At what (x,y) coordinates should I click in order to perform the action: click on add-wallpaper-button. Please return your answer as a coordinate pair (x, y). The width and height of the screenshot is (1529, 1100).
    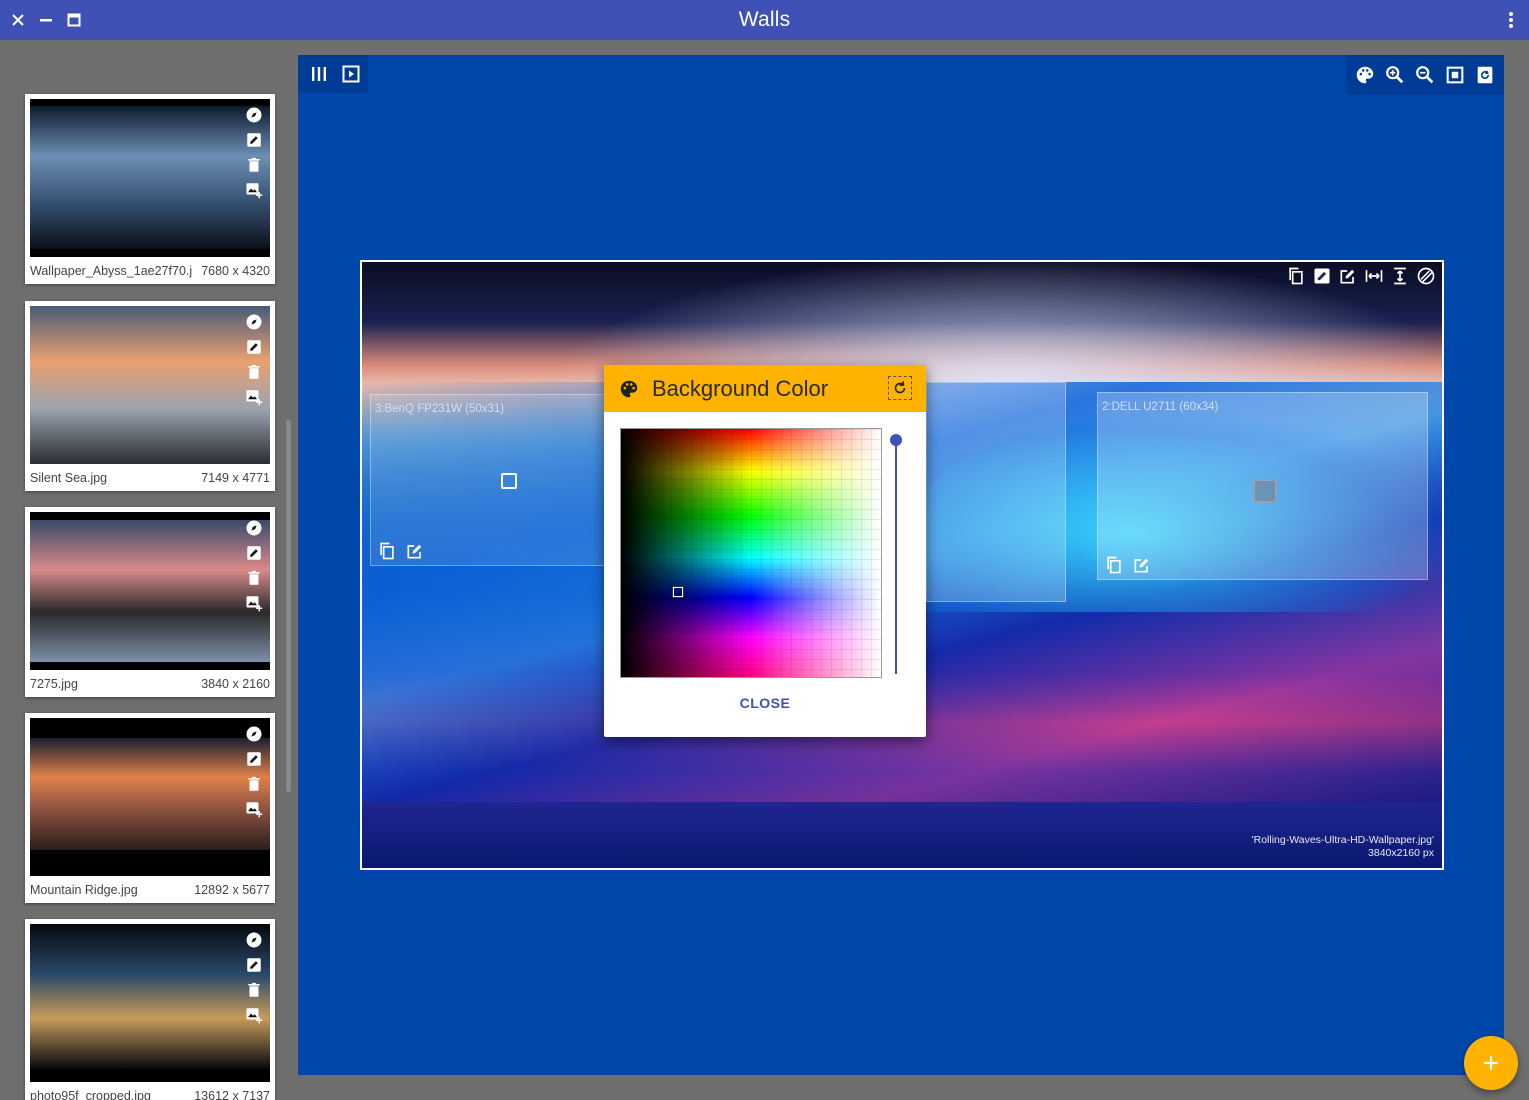
    Looking at the image, I should click on (1491, 1063).